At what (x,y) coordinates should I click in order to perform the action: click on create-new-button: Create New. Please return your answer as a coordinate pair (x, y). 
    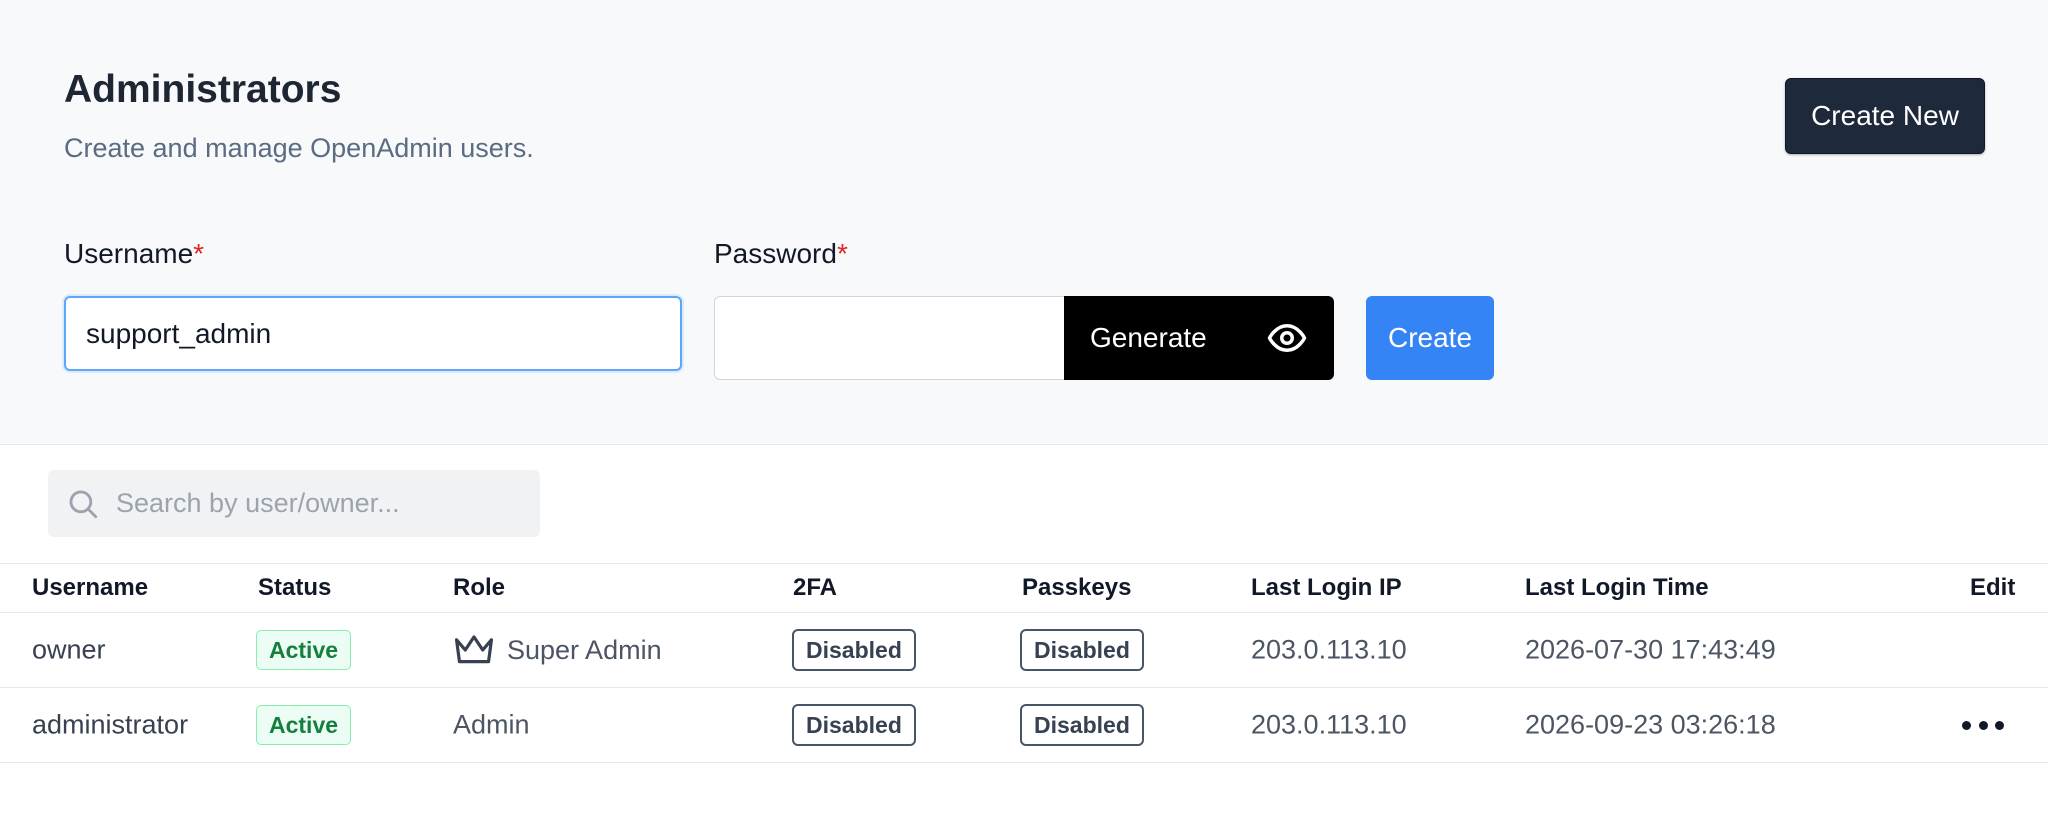
    Looking at the image, I should click on (1885, 116).